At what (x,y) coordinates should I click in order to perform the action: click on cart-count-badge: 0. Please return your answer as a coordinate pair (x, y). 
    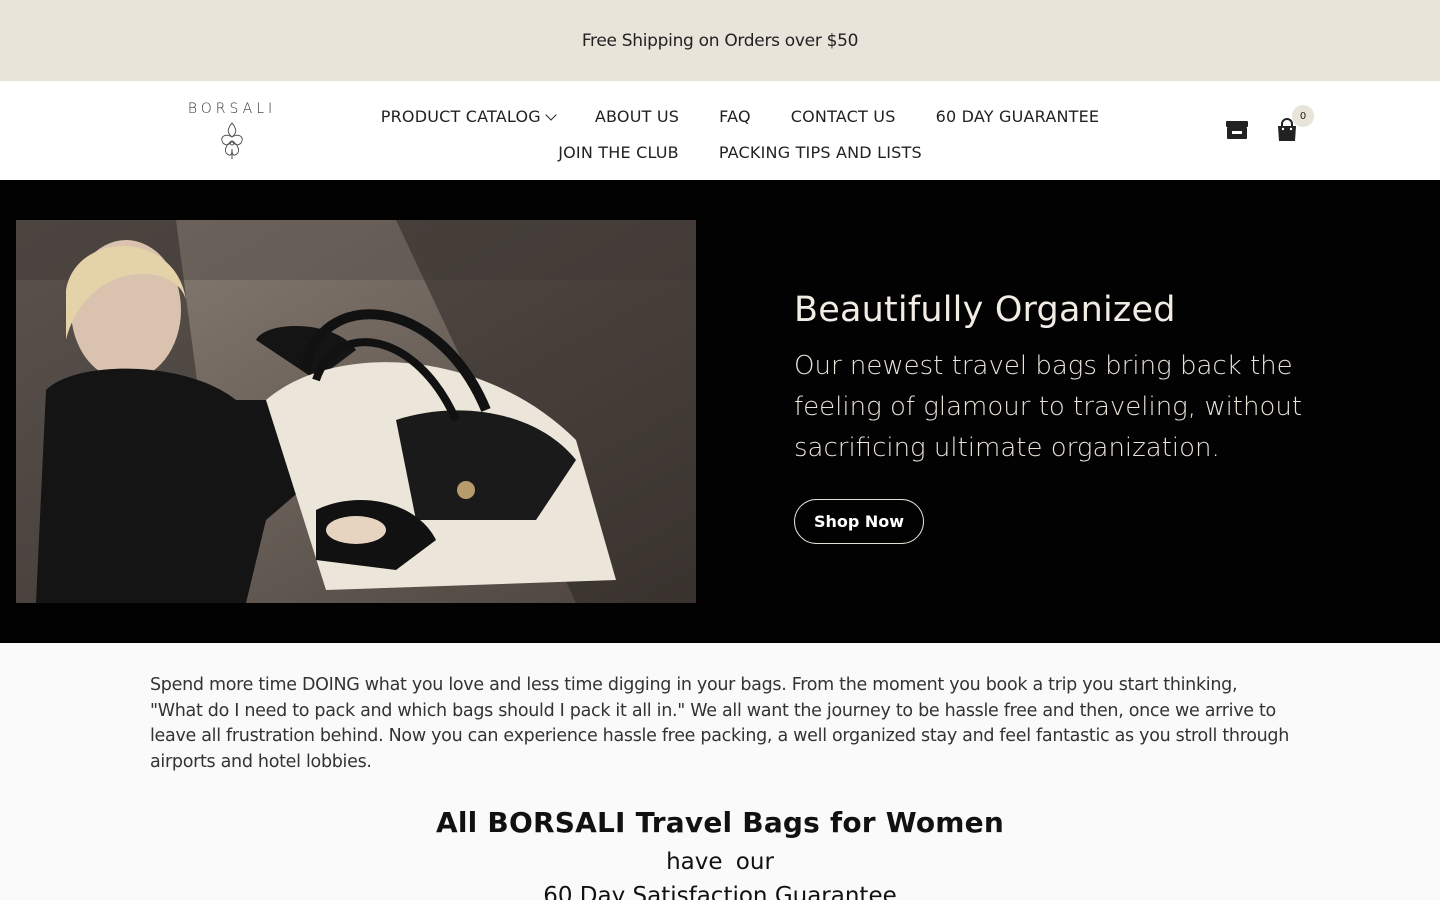
    Looking at the image, I should click on (1303, 116).